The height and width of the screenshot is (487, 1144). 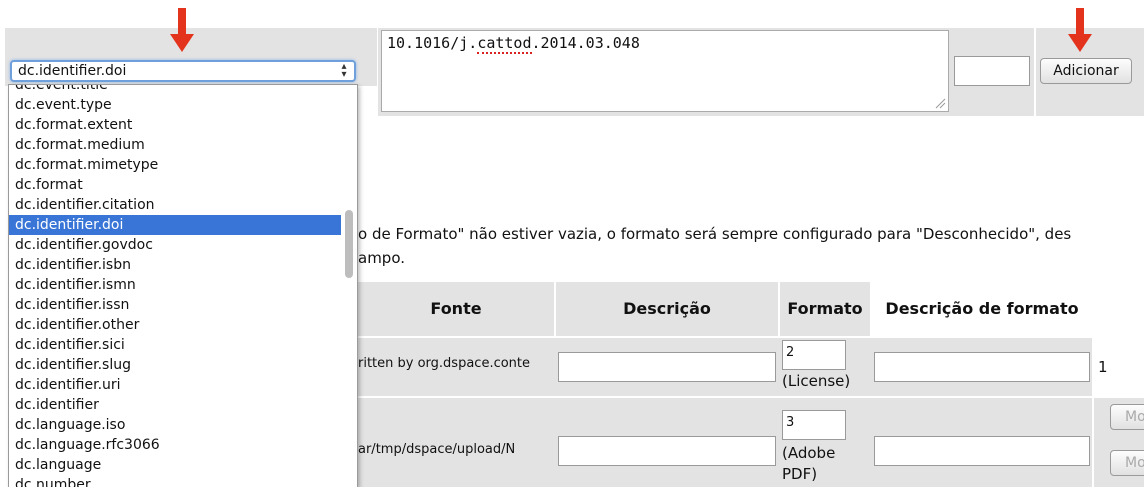 What do you see at coordinates (176, 205) in the screenshot?
I see `dropdown-option: dc.identifier.citation` at bounding box center [176, 205].